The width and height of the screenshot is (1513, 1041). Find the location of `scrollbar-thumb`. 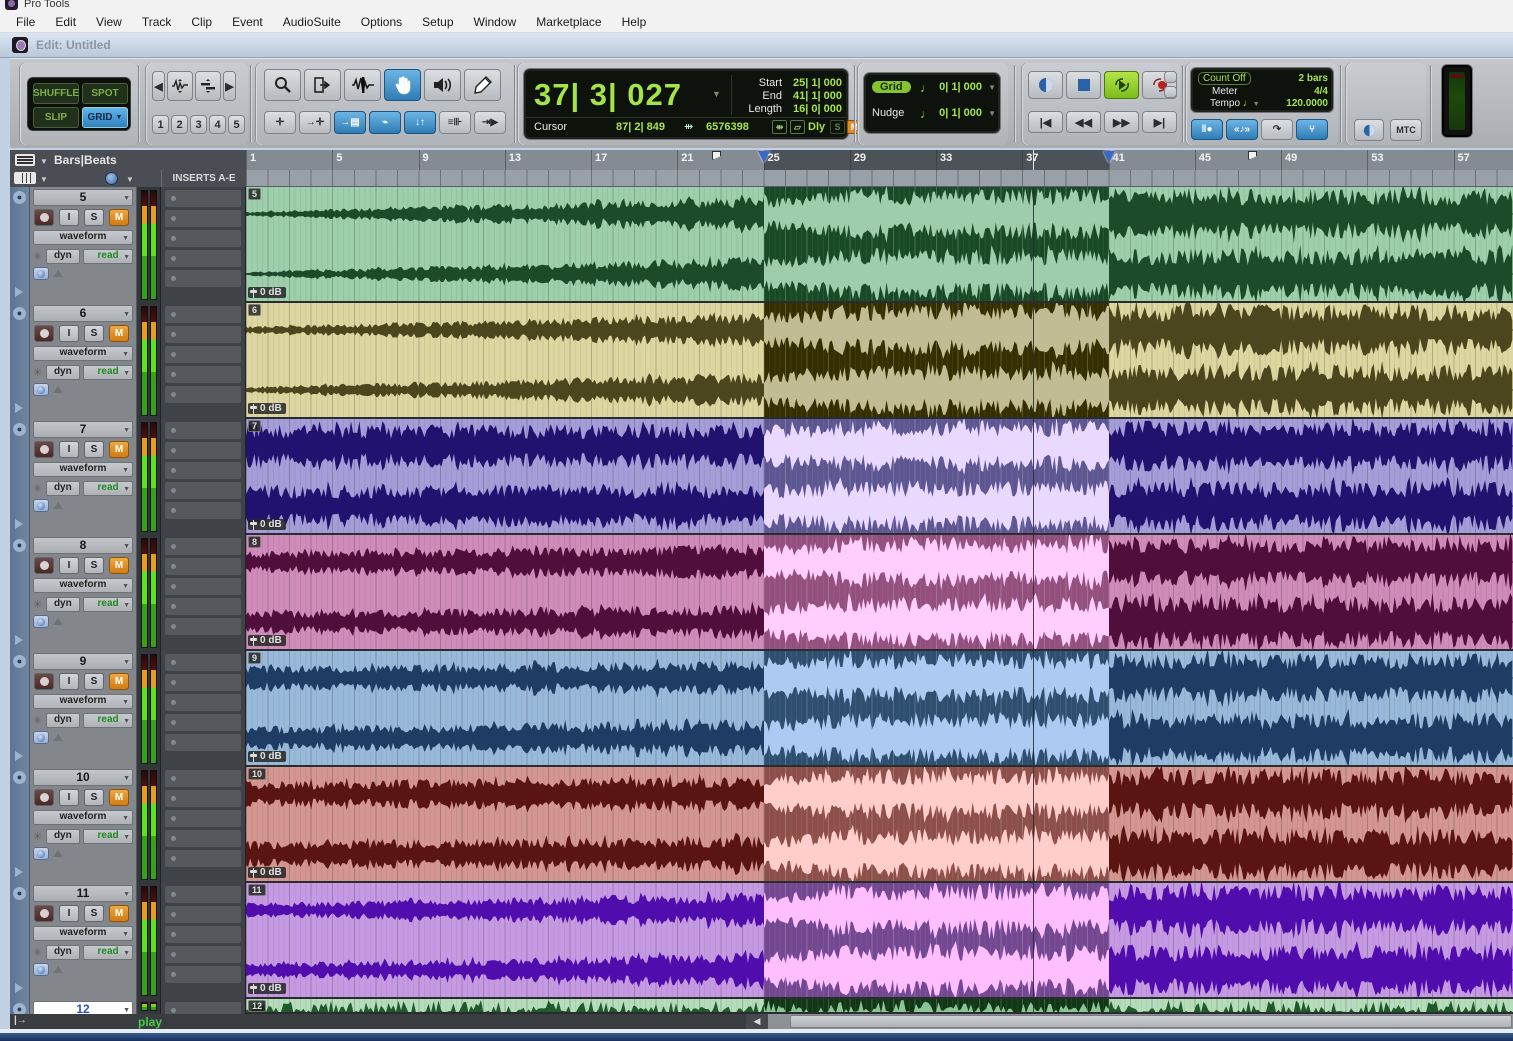

scrollbar-thumb is located at coordinates (1151, 1021).